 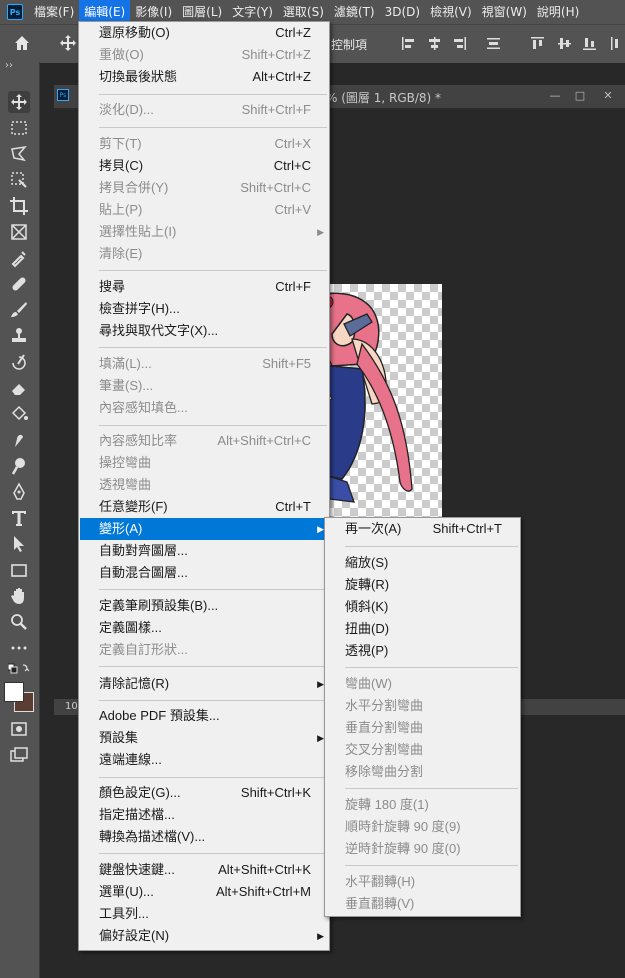 What do you see at coordinates (204, 892) in the screenshot?
I see `menu-item-menus: 選單(U)... Alt+Shift+Ctrl+M` at bounding box center [204, 892].